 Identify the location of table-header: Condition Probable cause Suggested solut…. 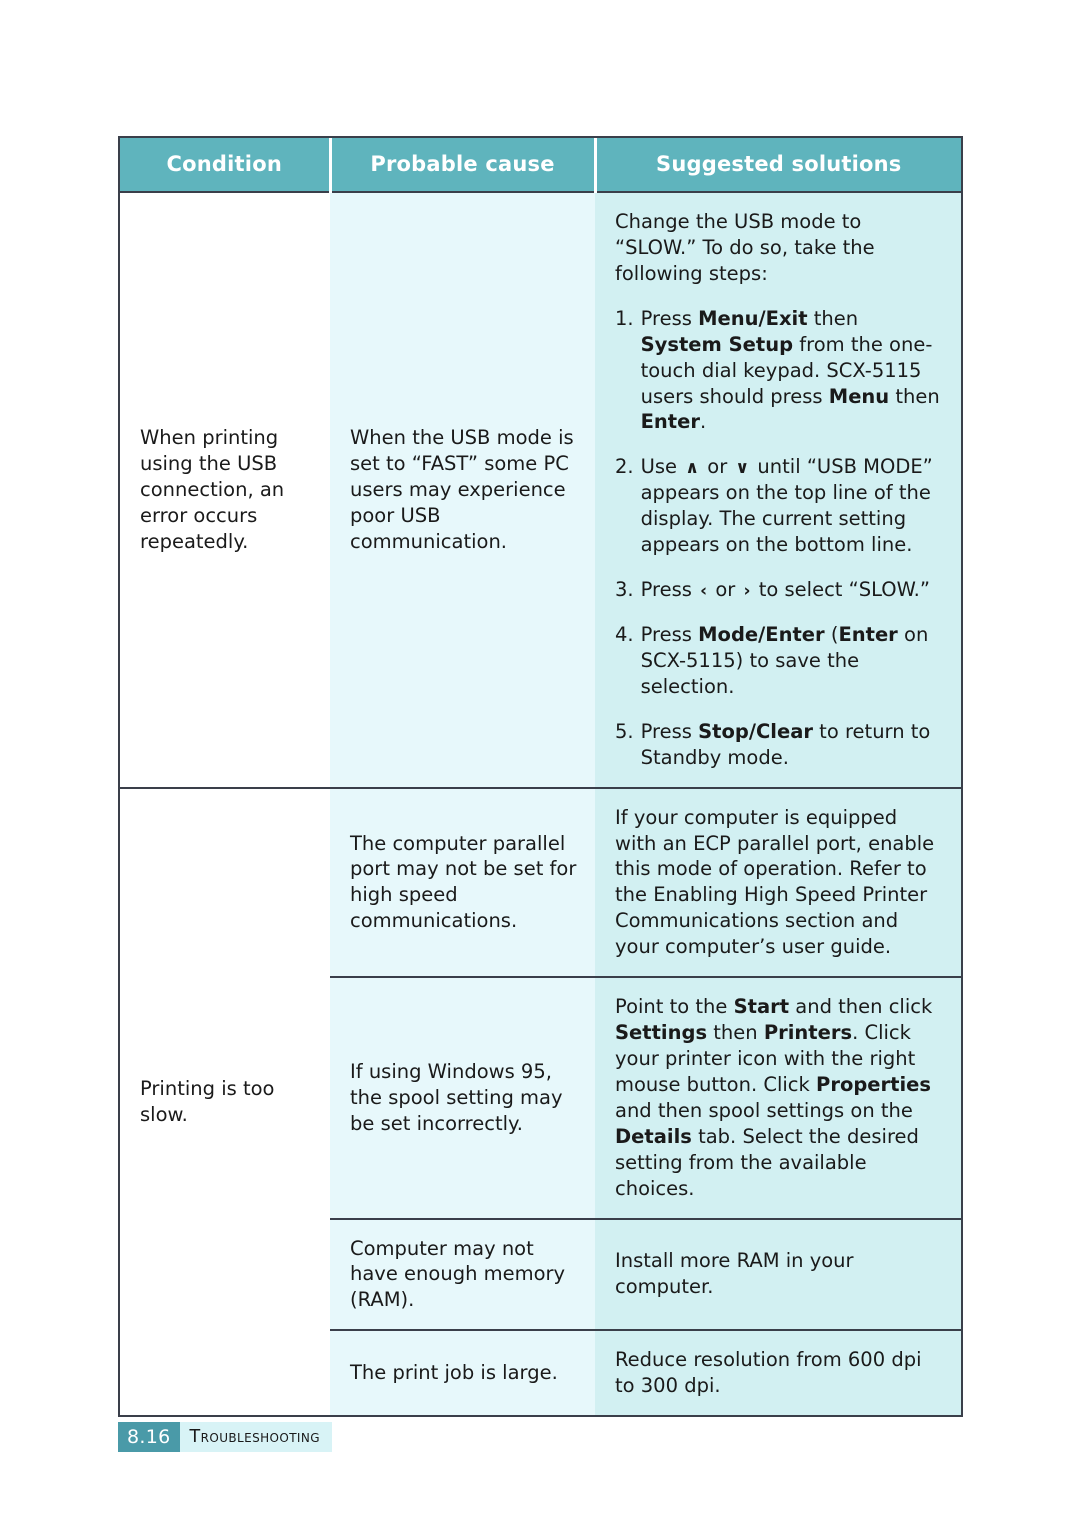
(540, 165).